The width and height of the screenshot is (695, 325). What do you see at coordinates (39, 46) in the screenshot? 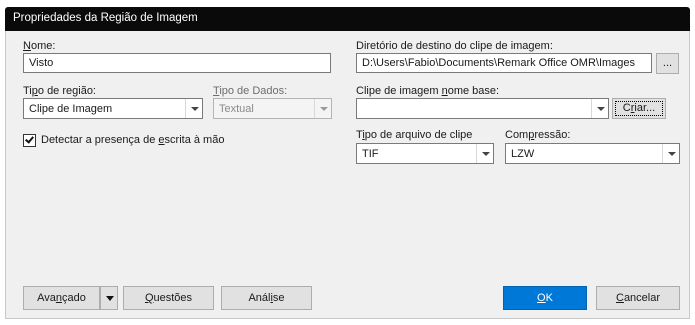
I see `nome-label: Nome:` at bounding box center [39, 46].